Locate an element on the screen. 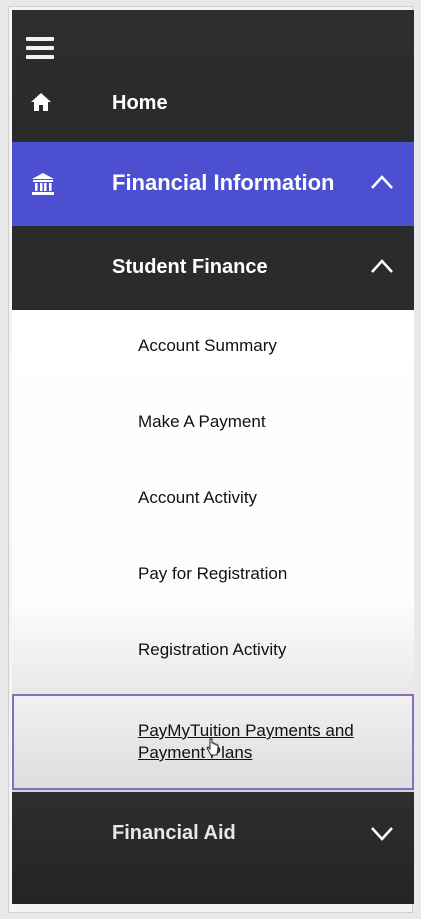  submenu-item-paymytuition: PayMyTuition Payments and Payment Plans is located at coordinates (213, 742).